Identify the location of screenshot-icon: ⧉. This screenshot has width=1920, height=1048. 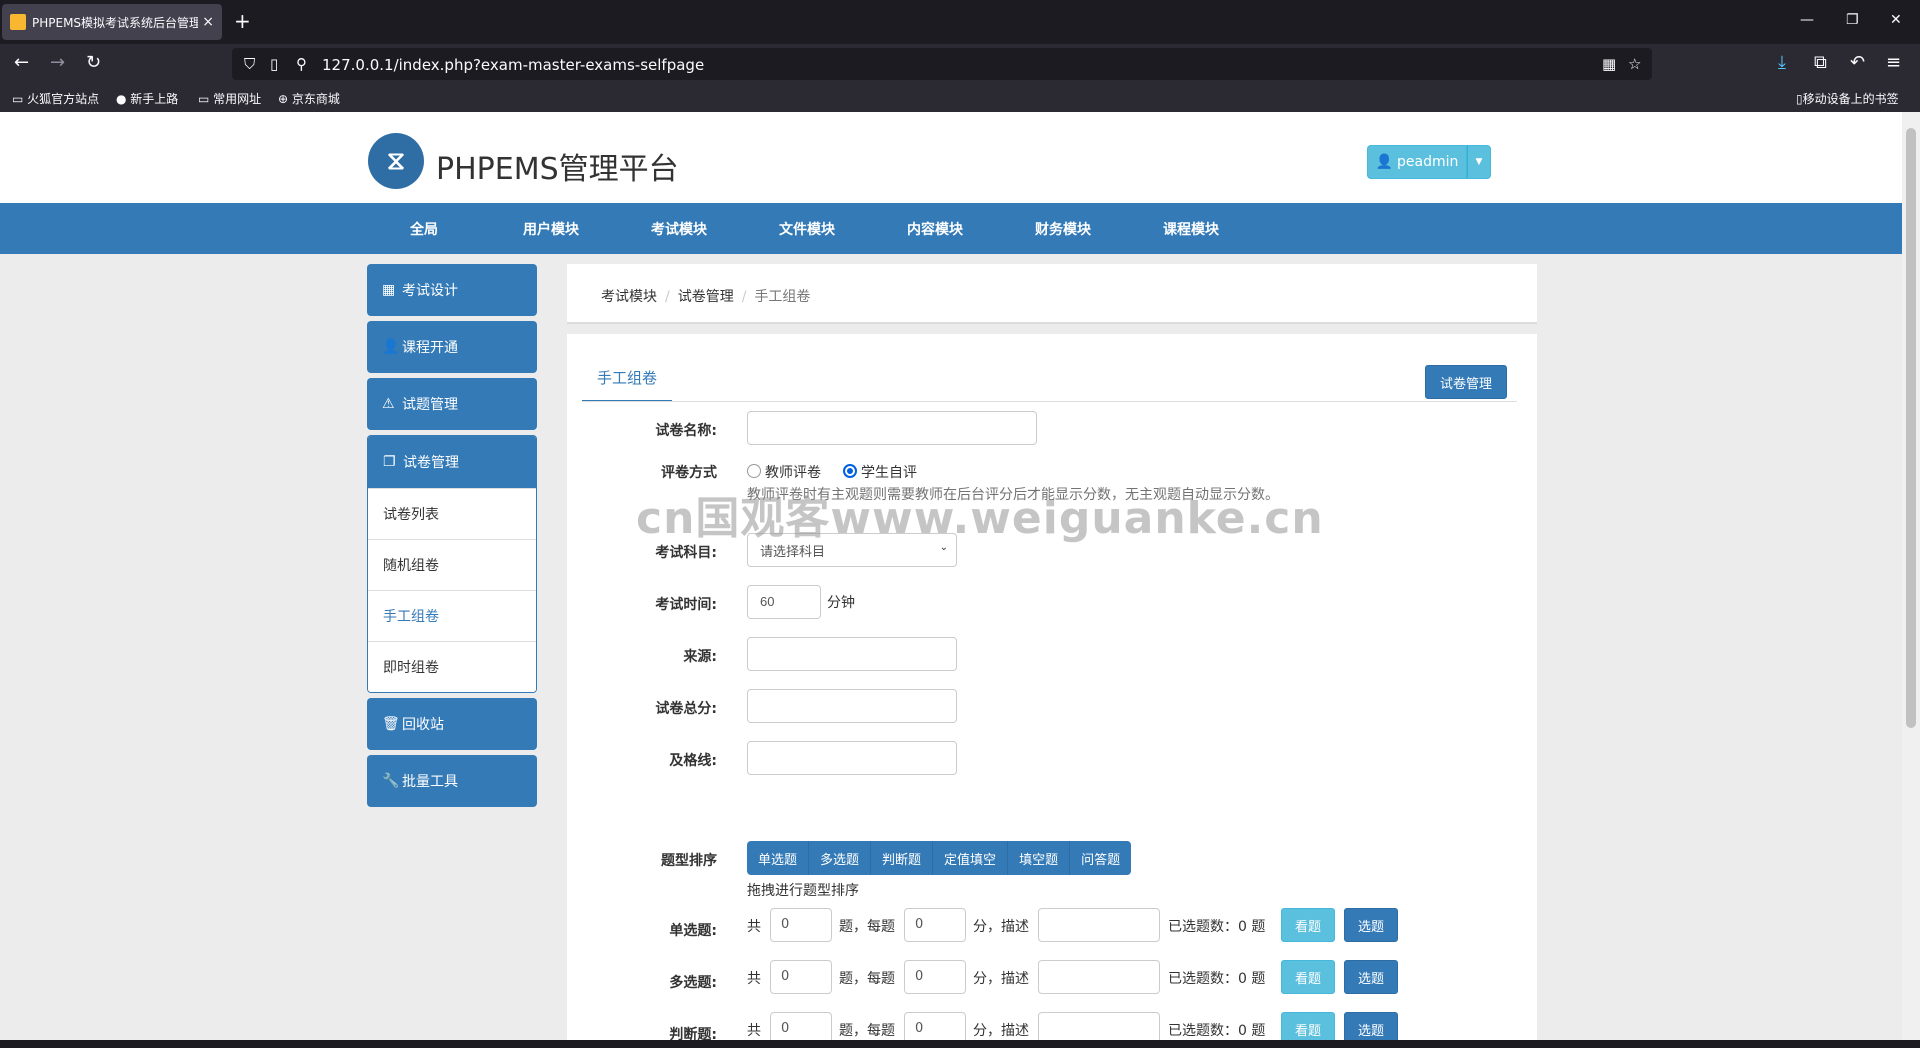
(1820, 62).